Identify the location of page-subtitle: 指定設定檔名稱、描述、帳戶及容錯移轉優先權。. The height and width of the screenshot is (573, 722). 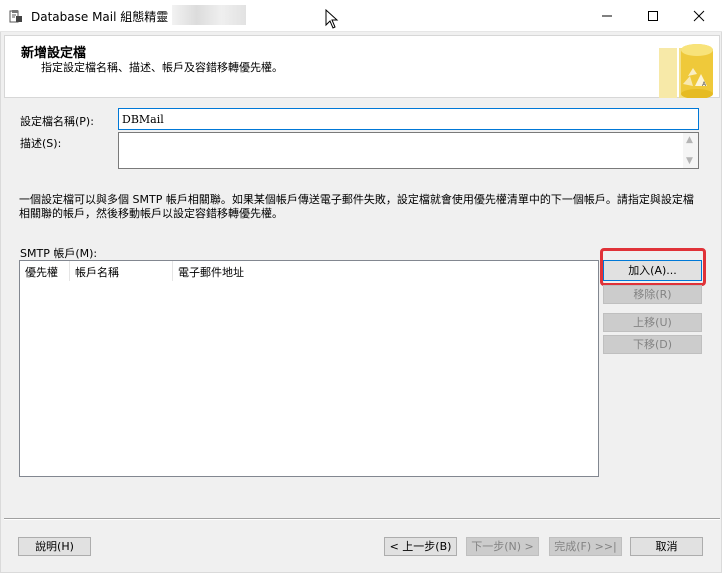
(162, 67).